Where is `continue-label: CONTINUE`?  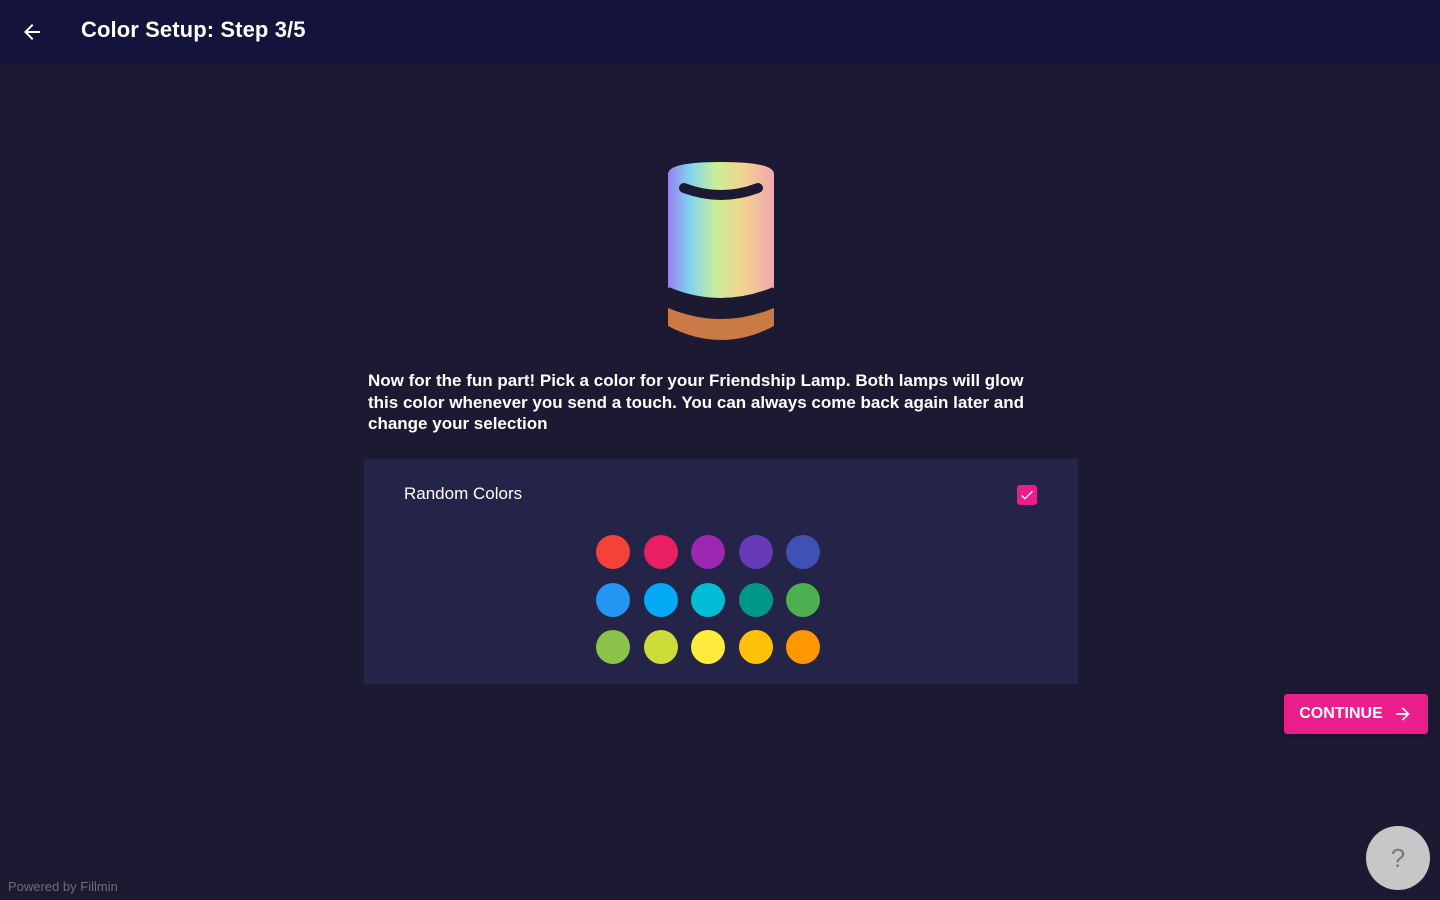
continue-label: CONTINUE is located at coordinates (1341, 713).